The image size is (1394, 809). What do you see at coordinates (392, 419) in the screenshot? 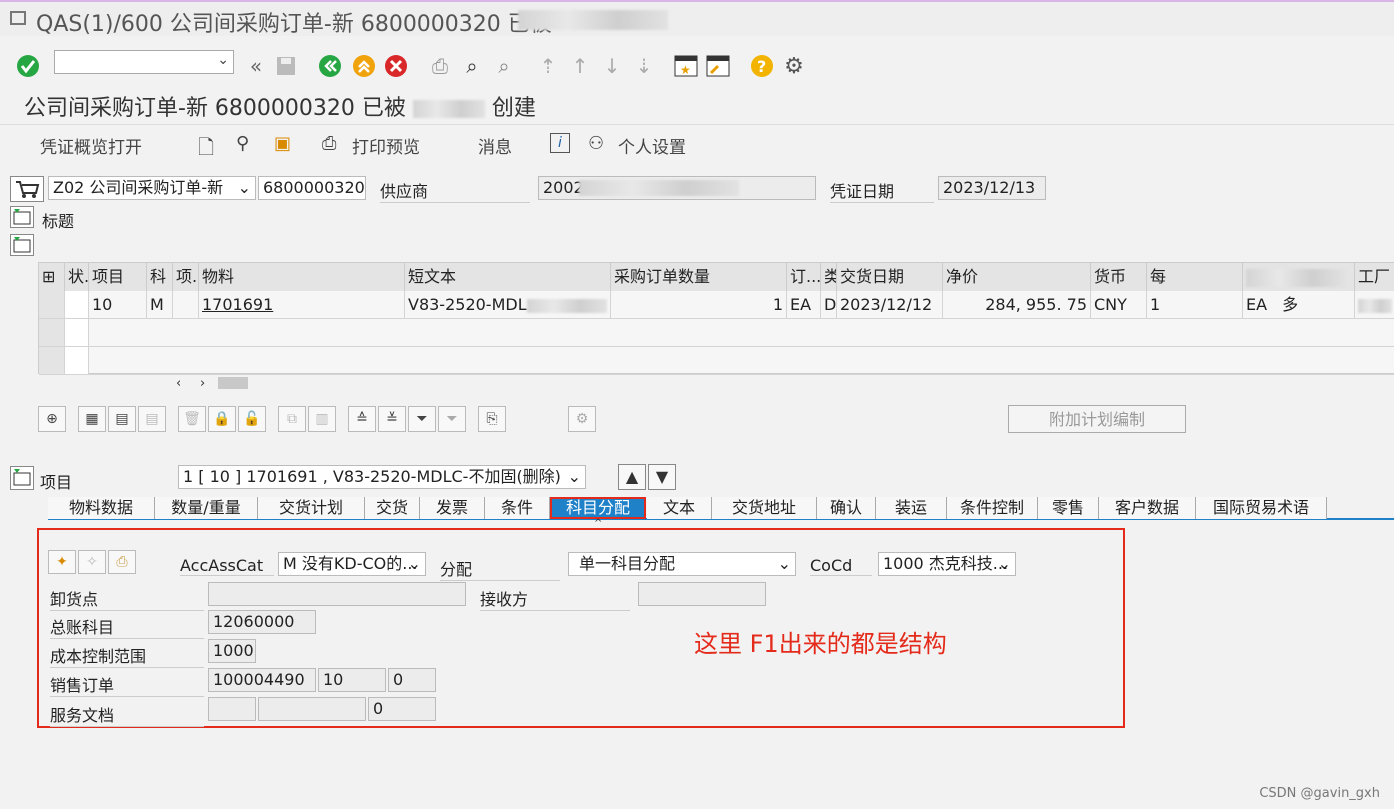
I see `sort-descending-icon: ≚` at bounding box center [392, 419].